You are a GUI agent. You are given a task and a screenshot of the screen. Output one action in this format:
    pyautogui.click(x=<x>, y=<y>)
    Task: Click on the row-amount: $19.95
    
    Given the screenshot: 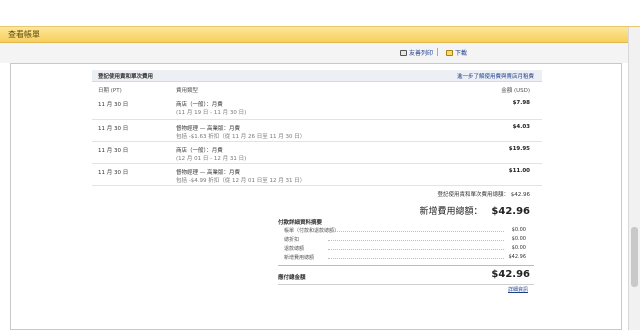 What is the action you would take?
    pyautogui.click(x=519, y=149)
    